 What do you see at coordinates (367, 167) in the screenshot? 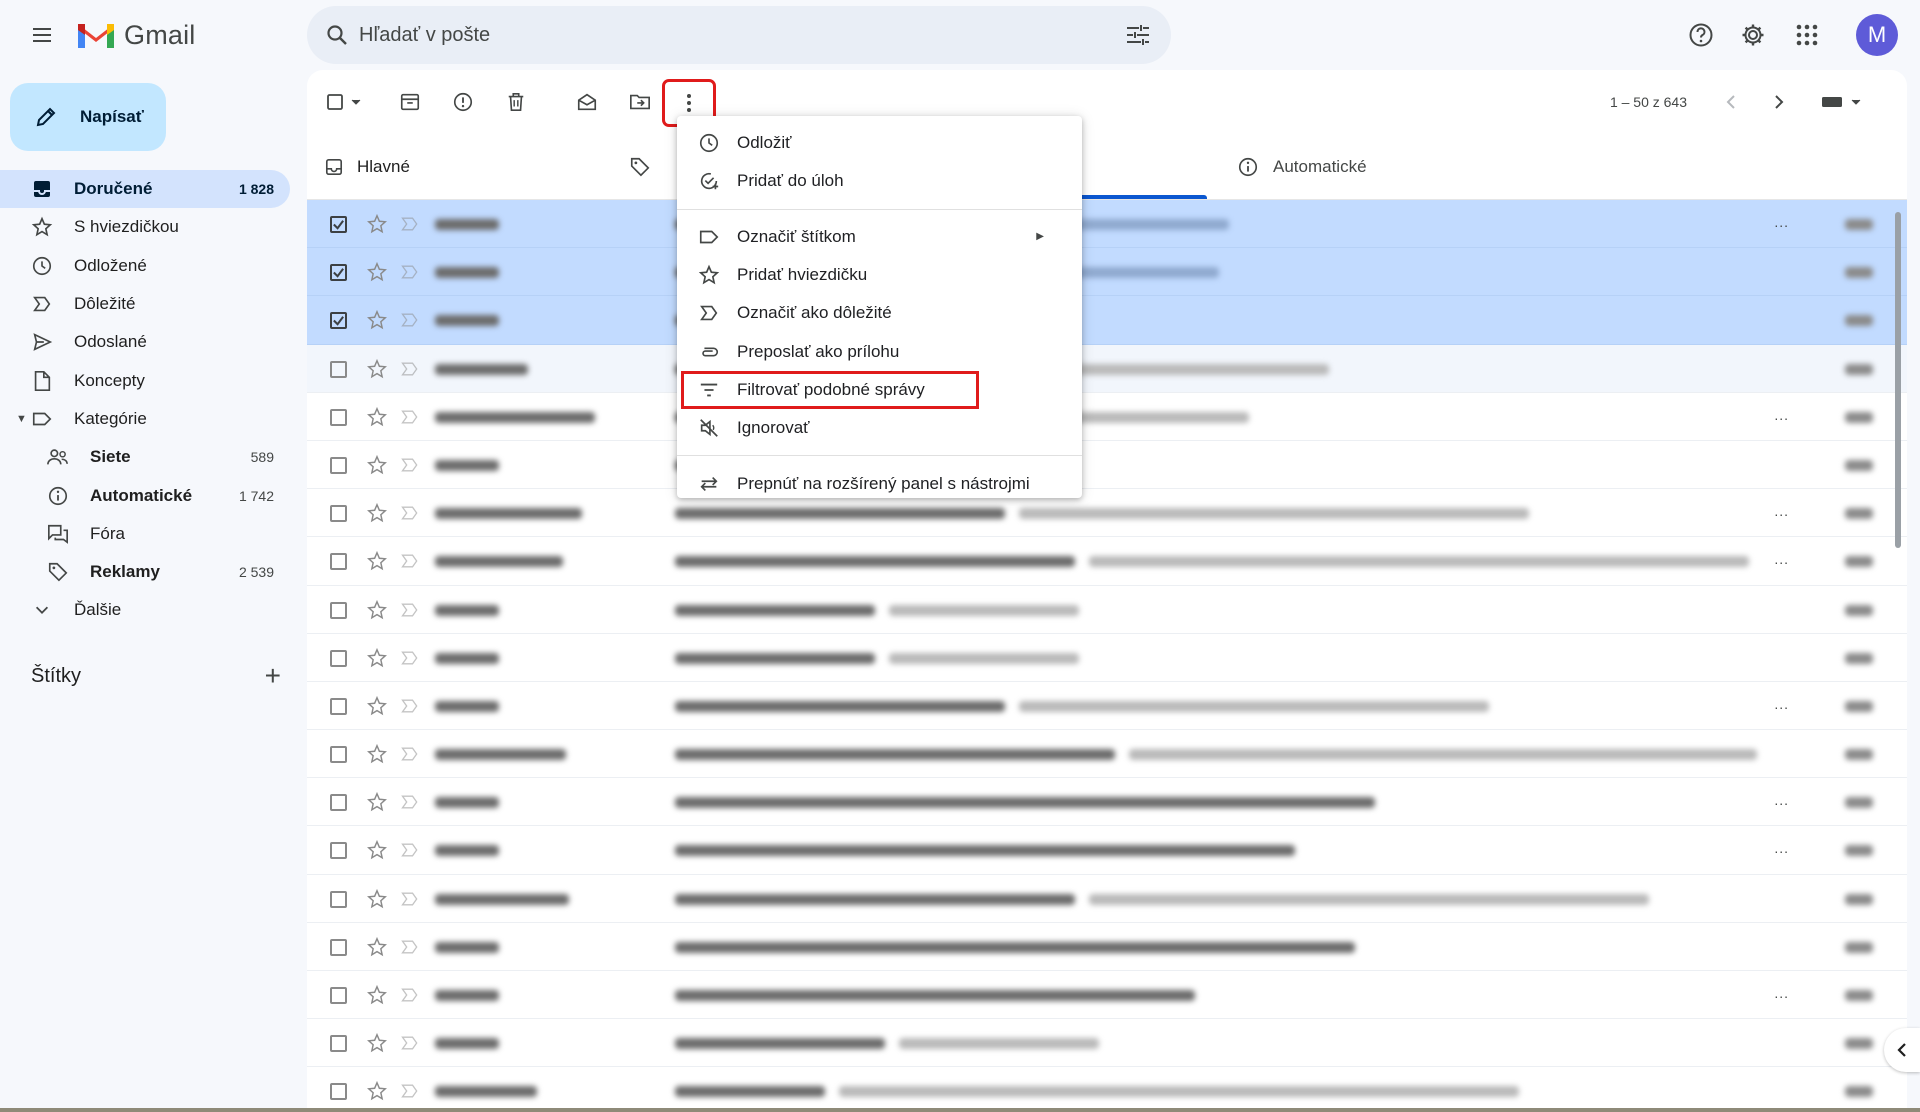
I see `tab-primary: Hlavné` at bounding box center [367, 167].